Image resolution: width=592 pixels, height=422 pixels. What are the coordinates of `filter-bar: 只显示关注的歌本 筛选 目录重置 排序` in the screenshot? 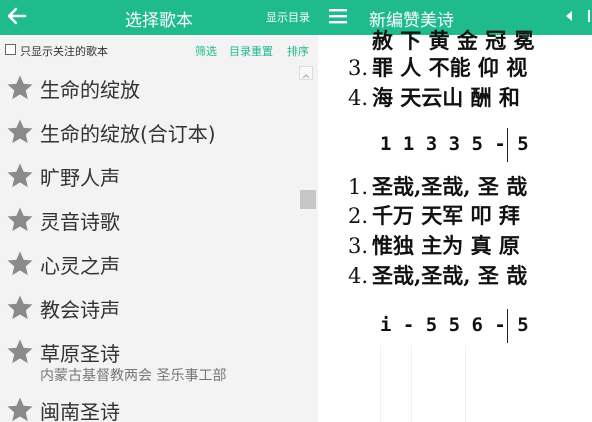 It's located at (159, 50).